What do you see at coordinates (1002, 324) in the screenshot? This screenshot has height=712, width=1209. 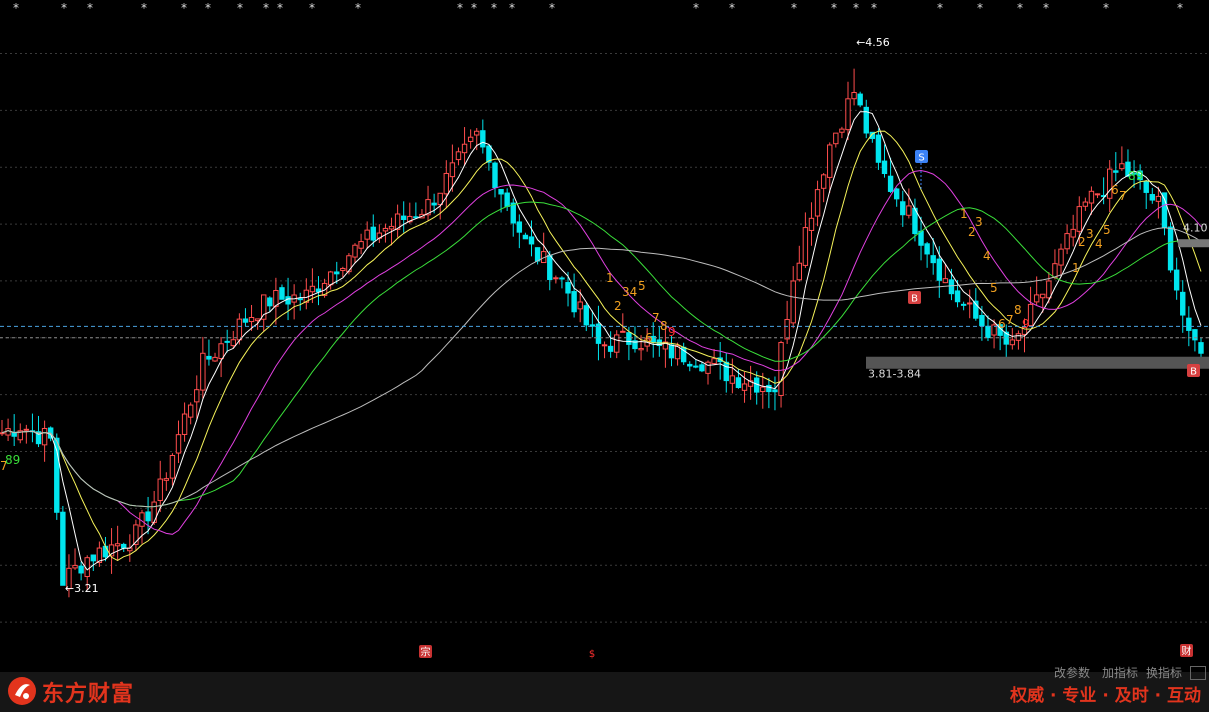 I see `seq-label-3: 6` at bounding box center [1002, 324].